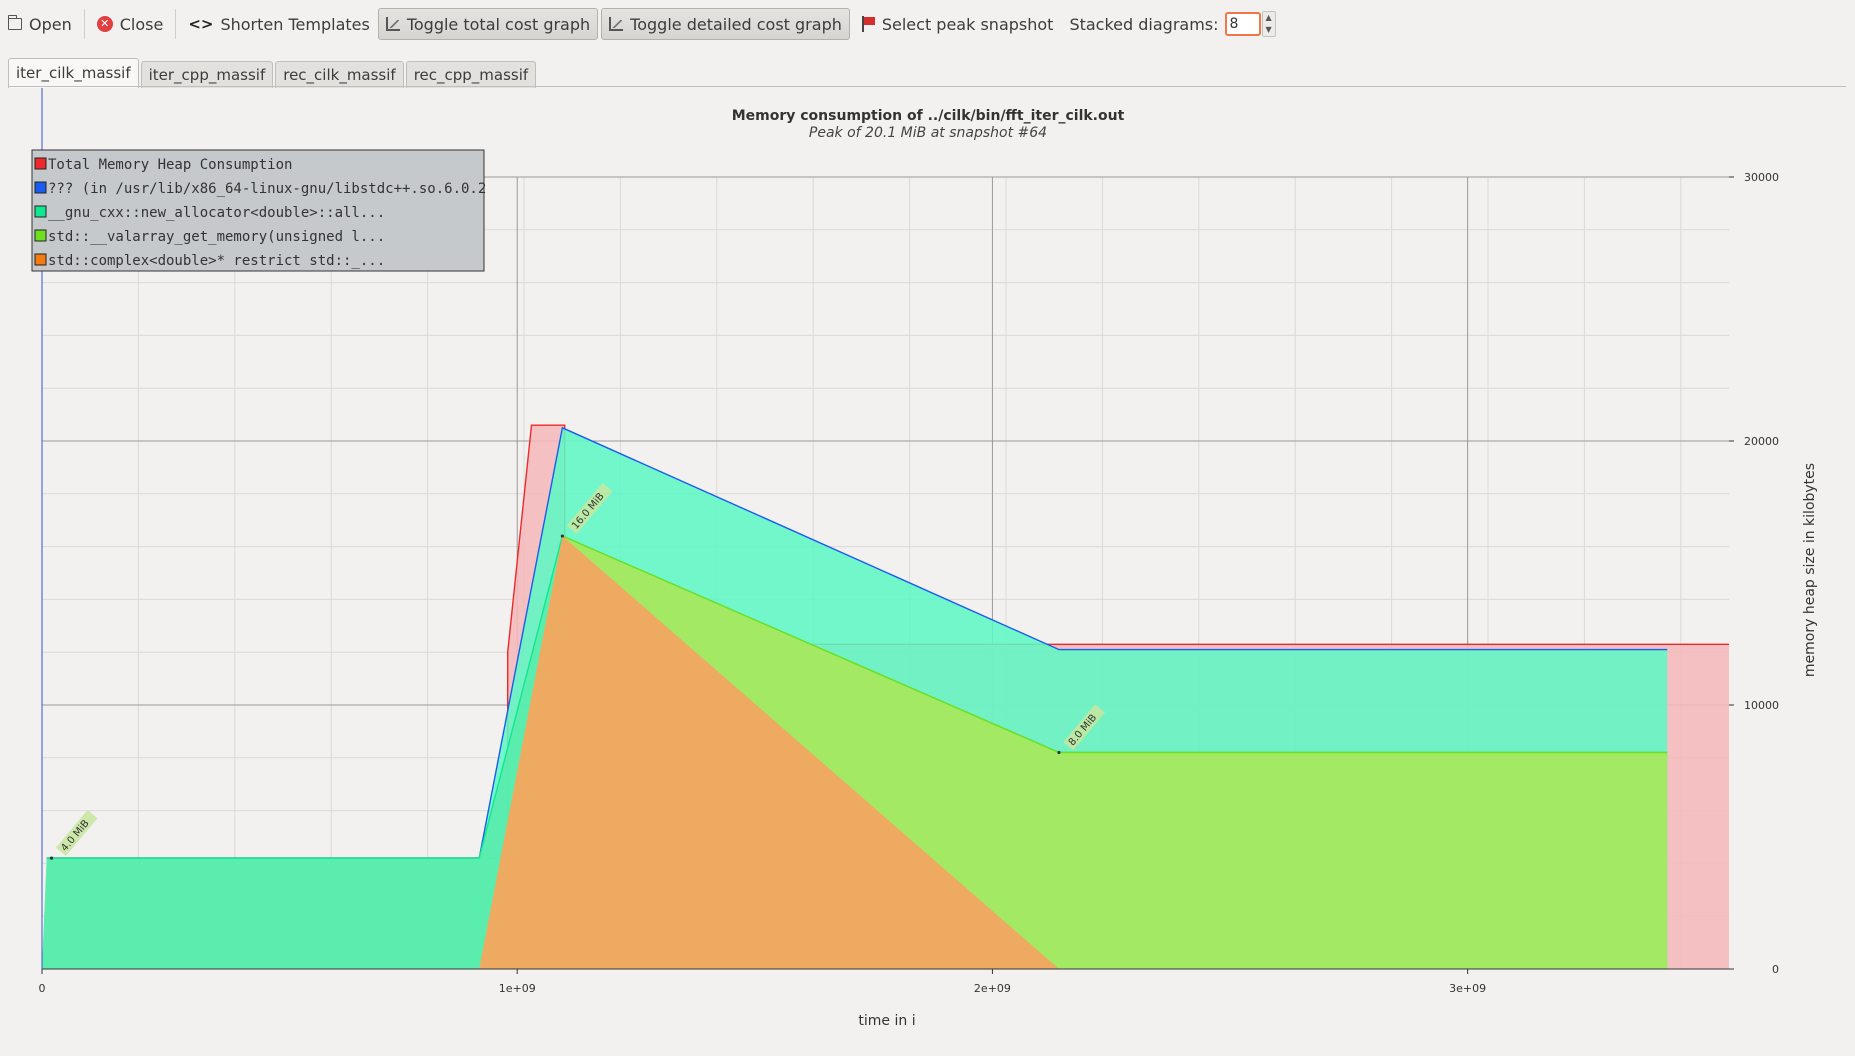 The image size is (1855, 1056). Describe the element at coordinates (75, 836) in the screenshot. I see `annotation-text: 4.0 MiB` at that location.